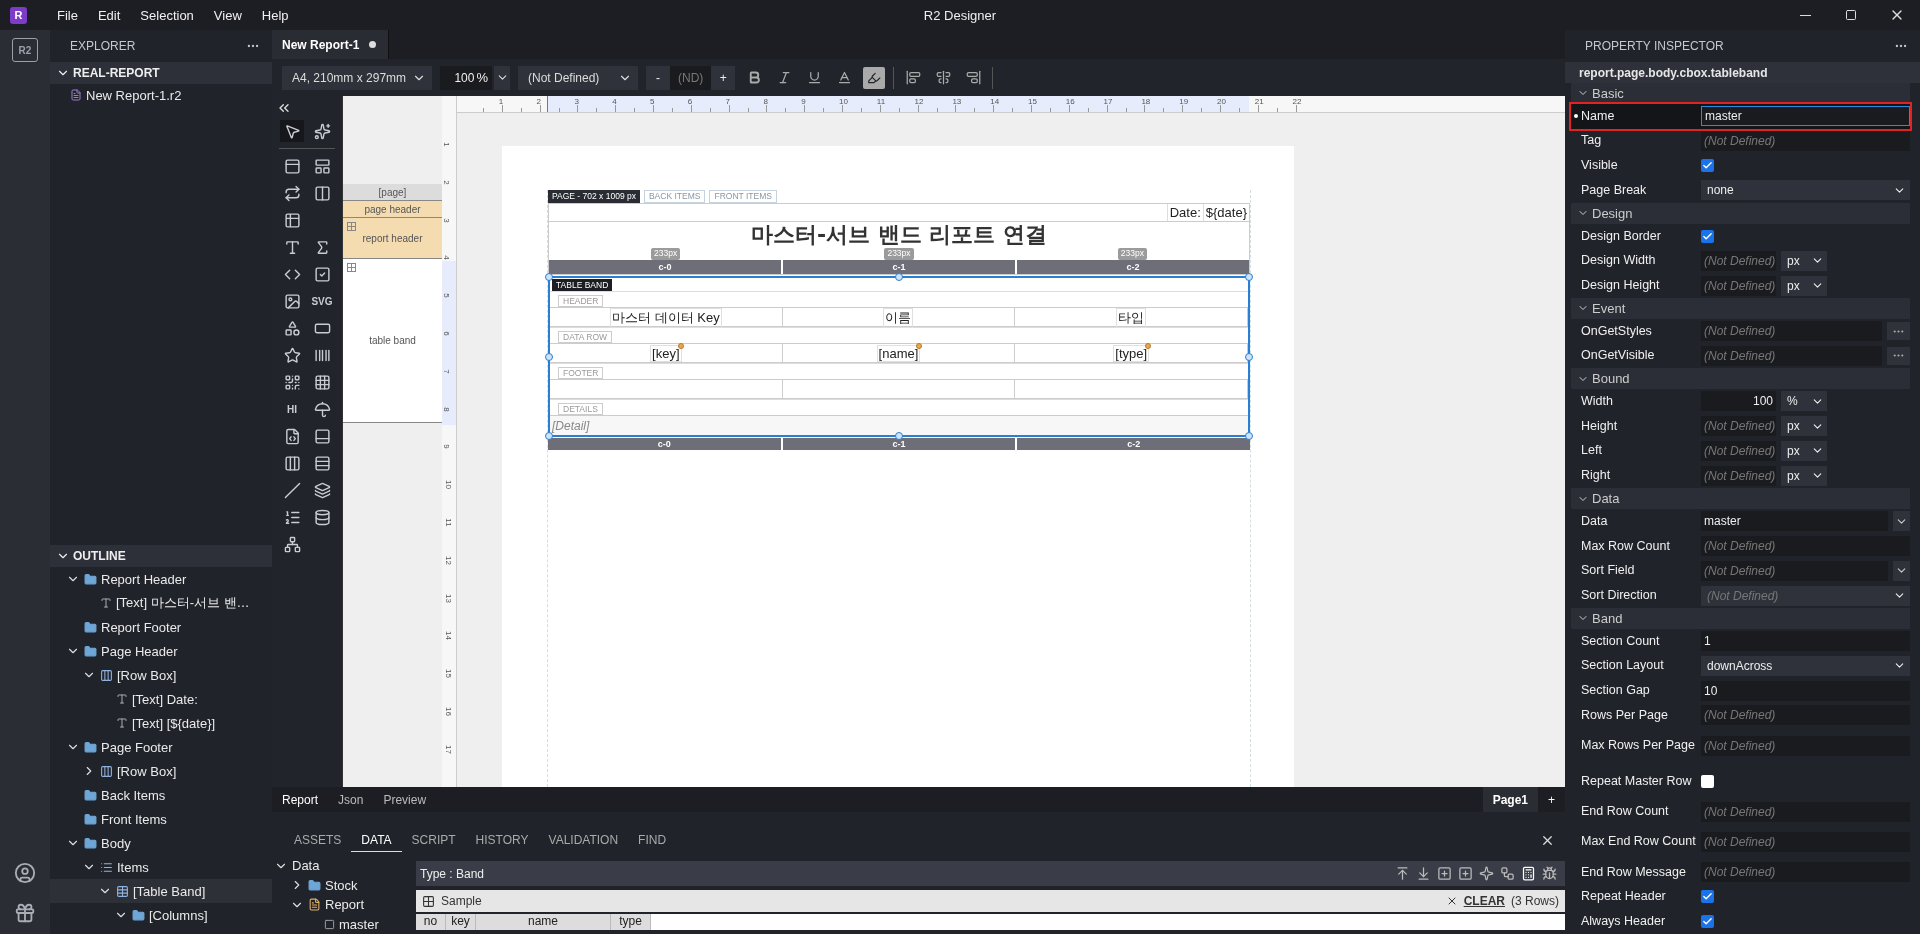 This screenshot has width=1920, height=934. Describe the element at coordinates (1740, 213) in the screenshot. I see `group-header: Design` at that location.